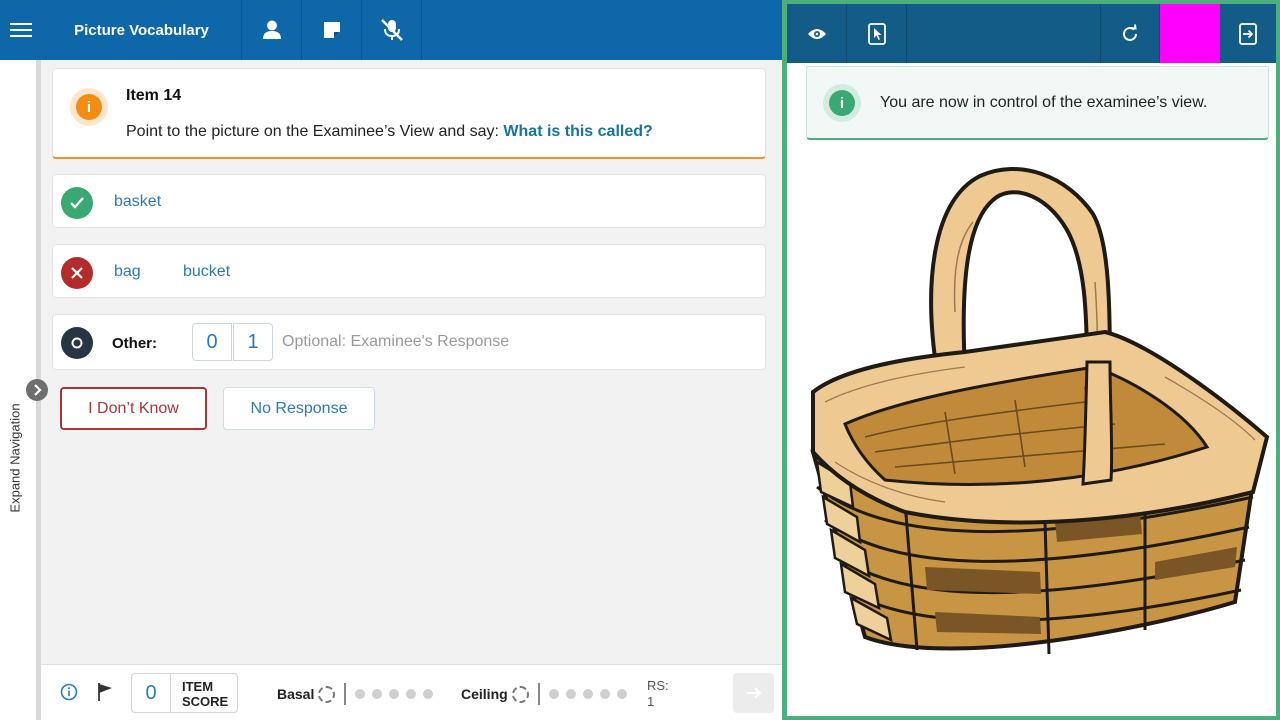 The height and width of the screenshot is (720, 1280). What do you see at coordinates (212, 342) in the screenshot?
I see `other-score-0-button: 0` at bounding box center [212, 342].